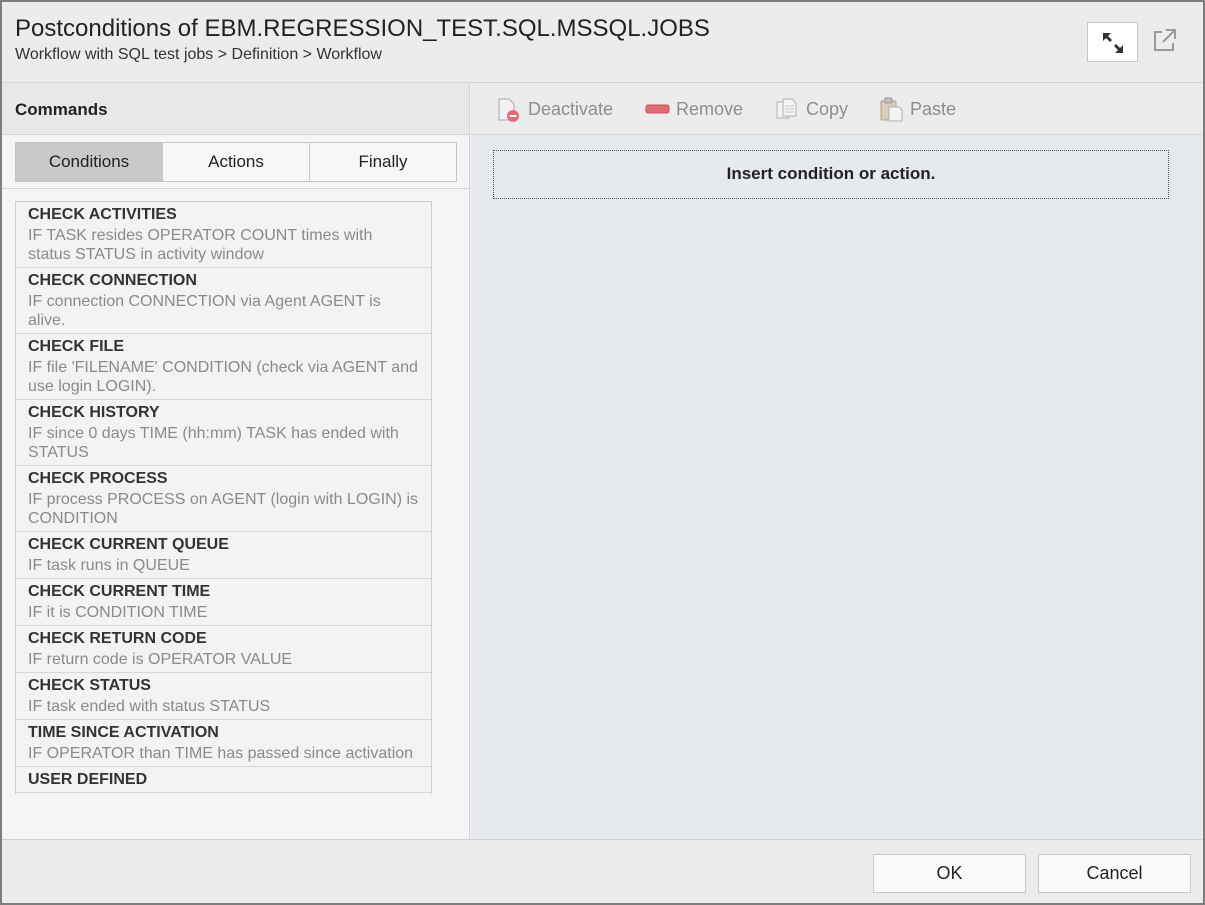 The width and height of the screenshot is (1205, 905). Describe the element at coordinates (88, 779) in the screenshot. I see `command-name: USER DEFINED` at that location.